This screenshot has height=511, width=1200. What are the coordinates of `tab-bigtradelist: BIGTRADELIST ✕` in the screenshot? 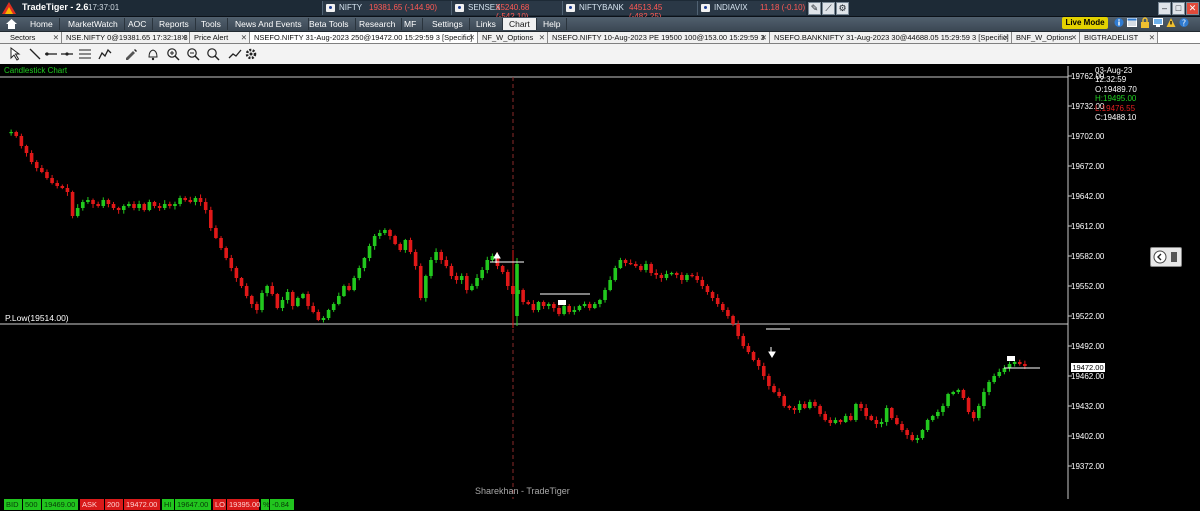 It's located at (1119, 37).